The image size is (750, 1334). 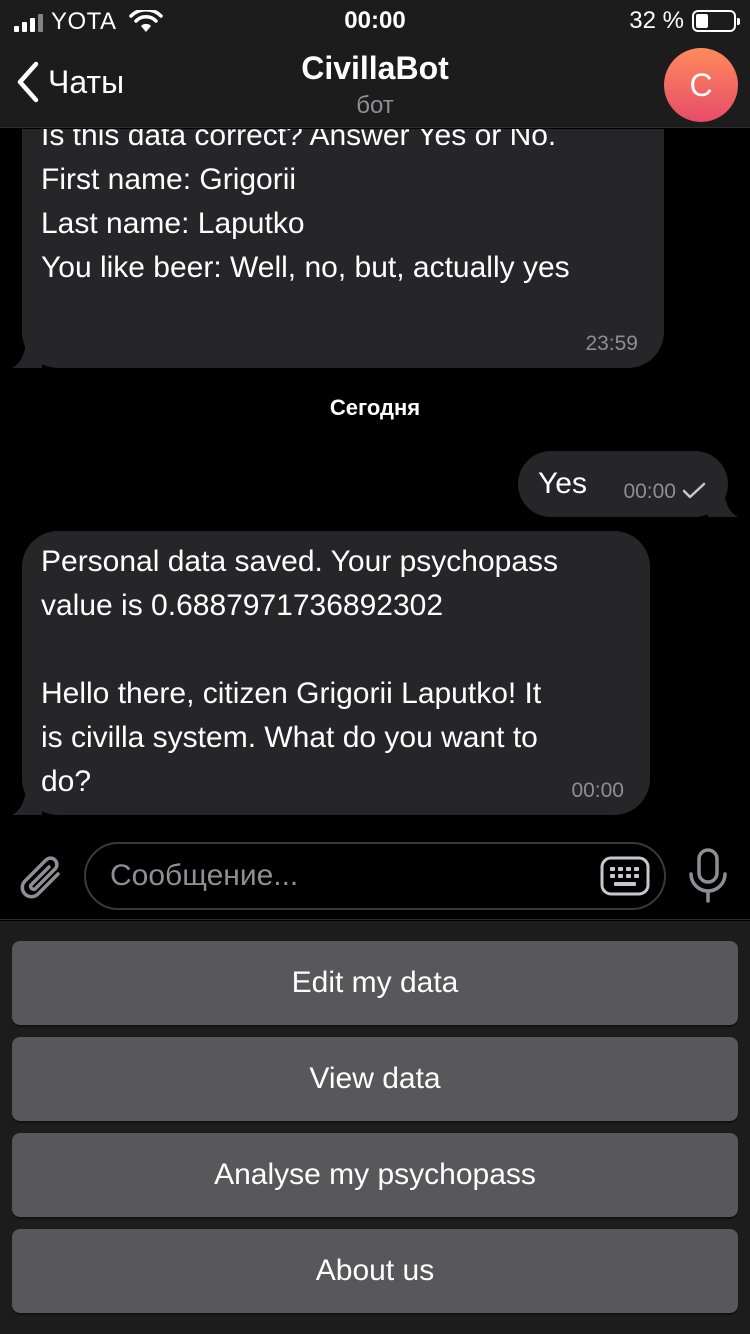 I want to click on checkmark-icon, so click(x=694, y=490).